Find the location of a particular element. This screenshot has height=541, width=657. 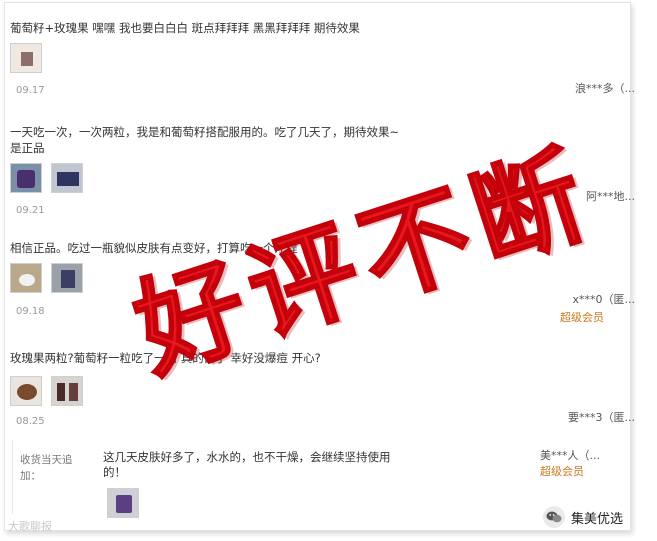

brand-tag: 集美优选 is located at coordinates (583, 517).